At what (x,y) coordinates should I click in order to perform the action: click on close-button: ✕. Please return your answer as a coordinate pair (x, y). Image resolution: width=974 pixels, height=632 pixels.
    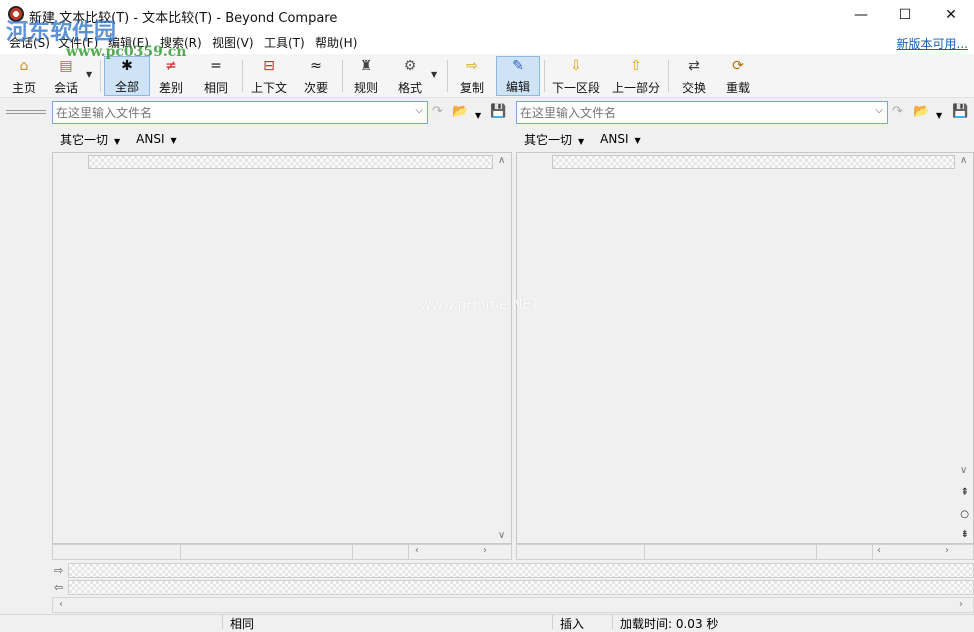
    Looking at the image, I should click on (951, 15).